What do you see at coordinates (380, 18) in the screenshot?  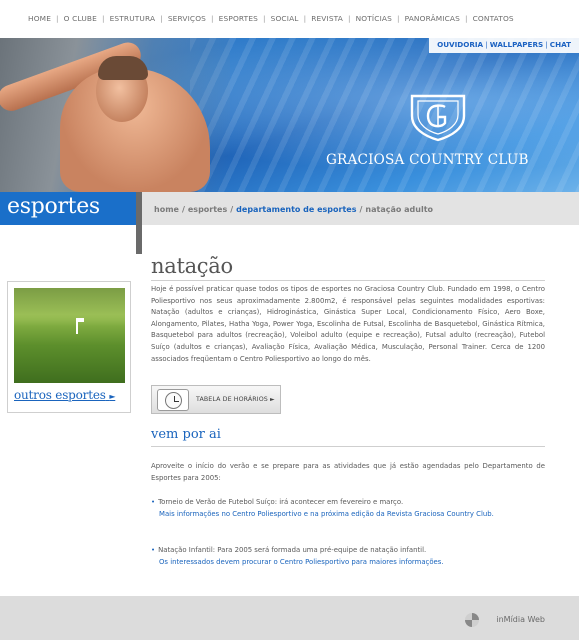 I see `nav-item-noticias: NOTÍCIAS |` at bounding box center [380, 18].